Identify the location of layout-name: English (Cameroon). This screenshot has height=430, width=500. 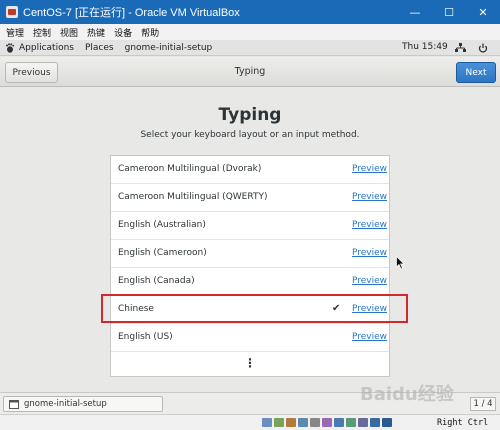
(162, 253).